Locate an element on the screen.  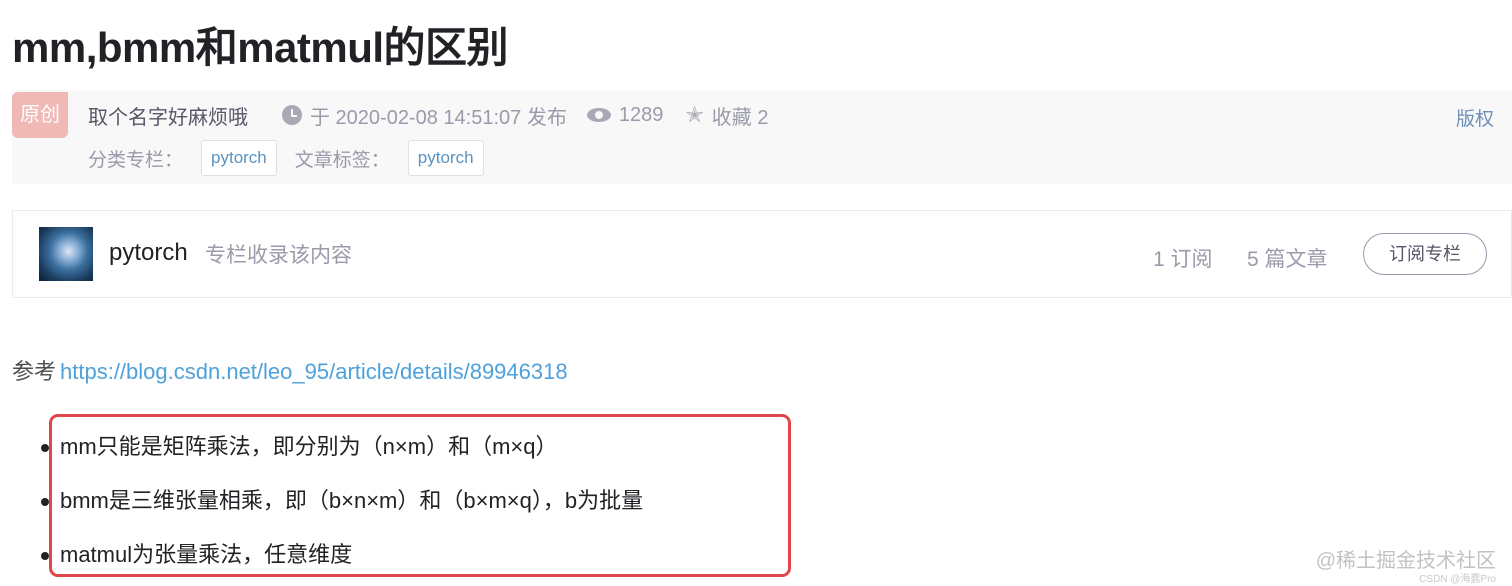
favorite-star-icon: ✭ is located at coordinates (694, 115).